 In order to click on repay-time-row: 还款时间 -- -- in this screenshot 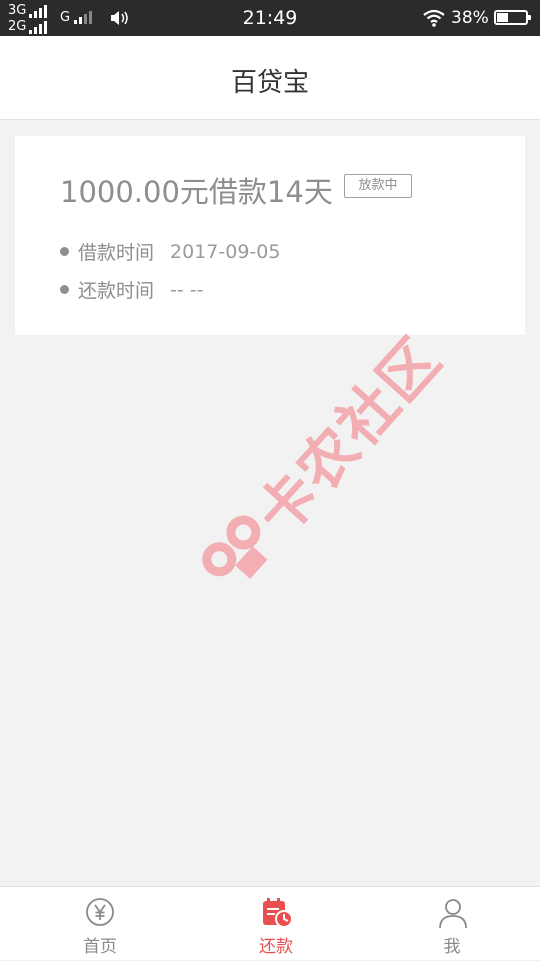, I will do `click(131, 289)`.